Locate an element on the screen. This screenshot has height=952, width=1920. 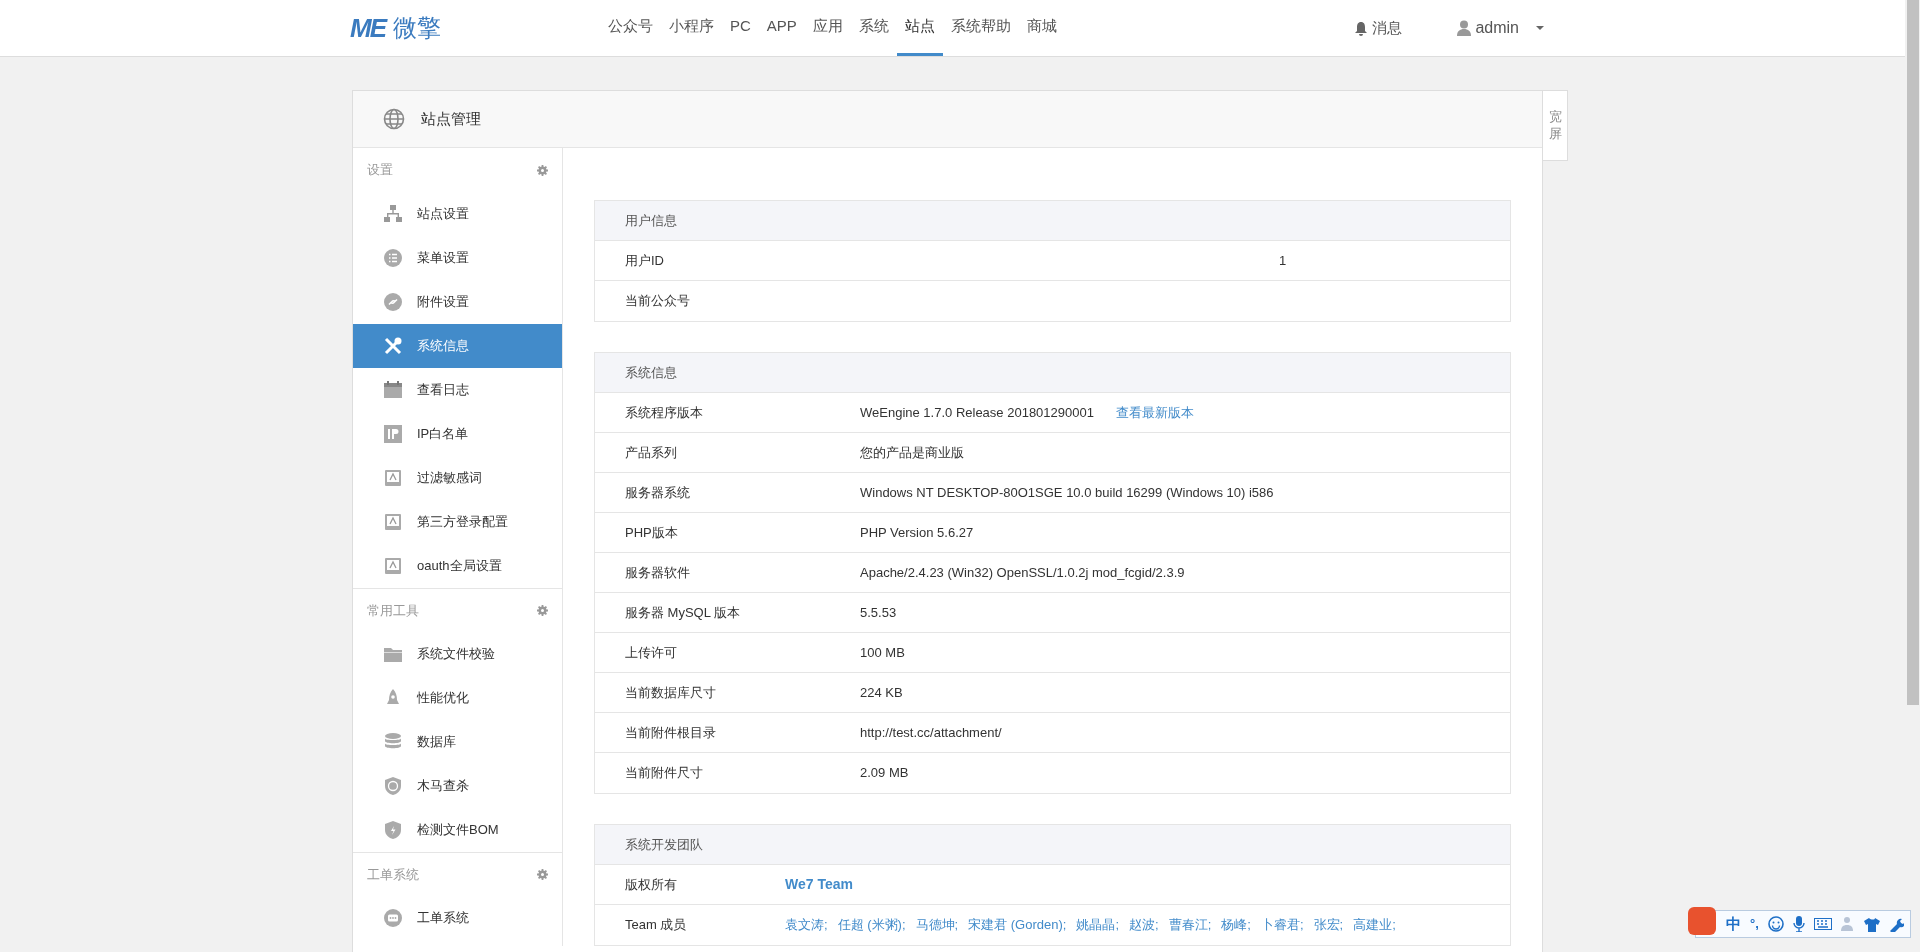
row-value: 100 MB is located at coordinates (882, 652).